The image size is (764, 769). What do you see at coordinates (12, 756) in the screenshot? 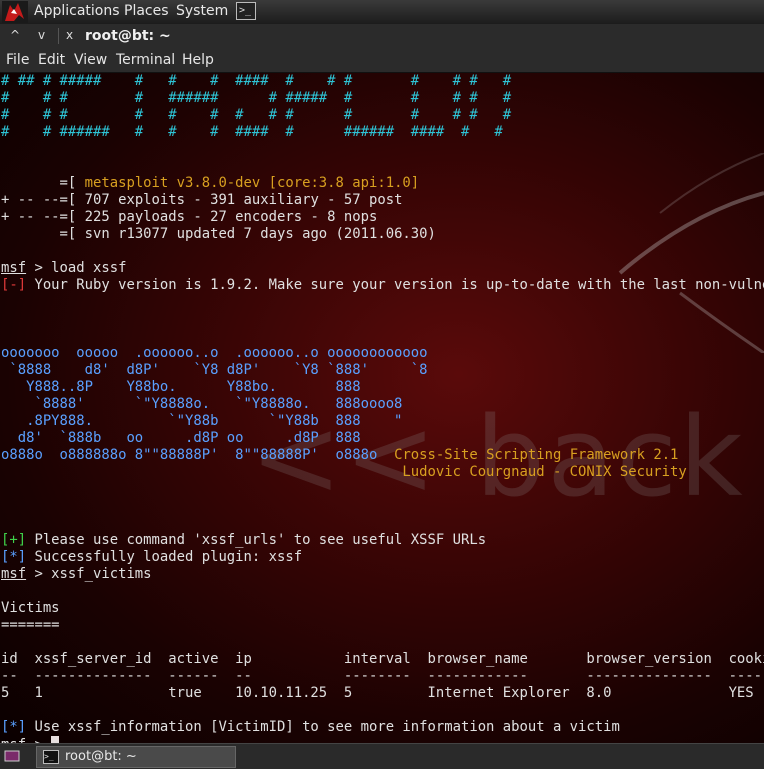
I see `show-desktop-icon` at bounding box center [12, 756].